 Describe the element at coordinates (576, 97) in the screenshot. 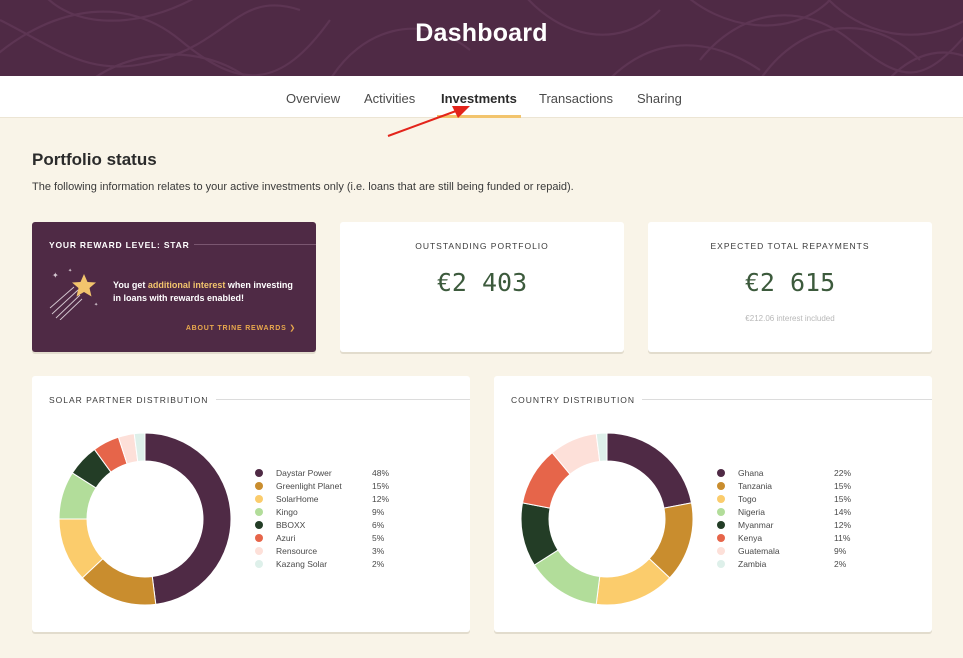

I see `tab-transactions: Transactions` at that location.